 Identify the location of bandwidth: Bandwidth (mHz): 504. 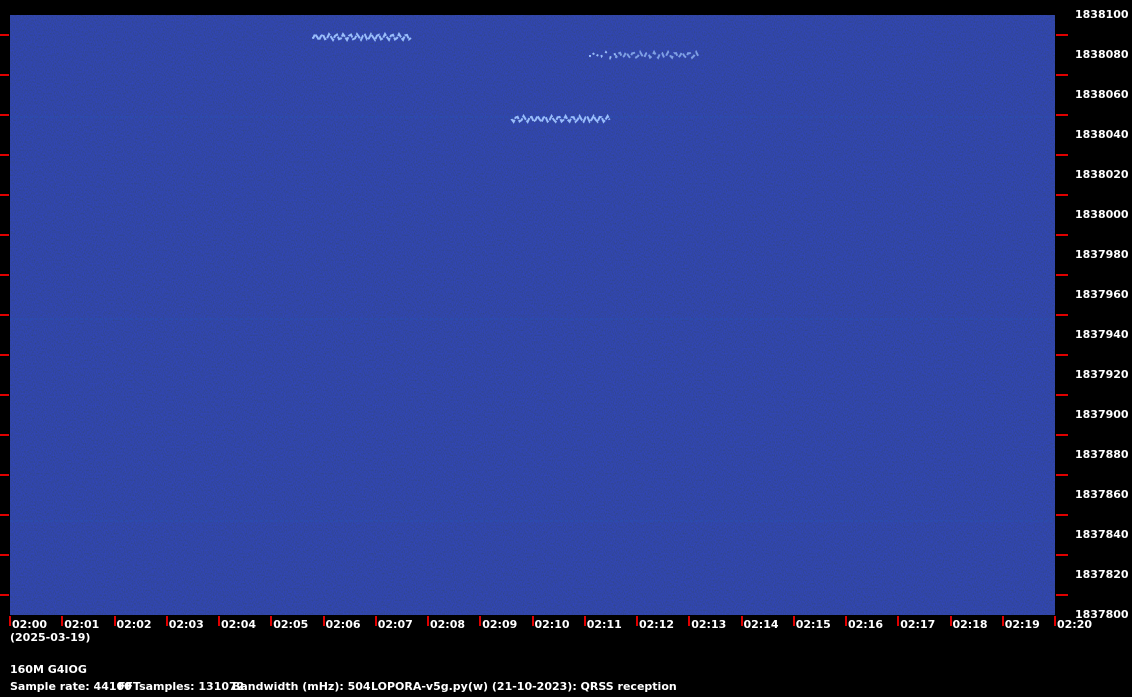
(301, 686).